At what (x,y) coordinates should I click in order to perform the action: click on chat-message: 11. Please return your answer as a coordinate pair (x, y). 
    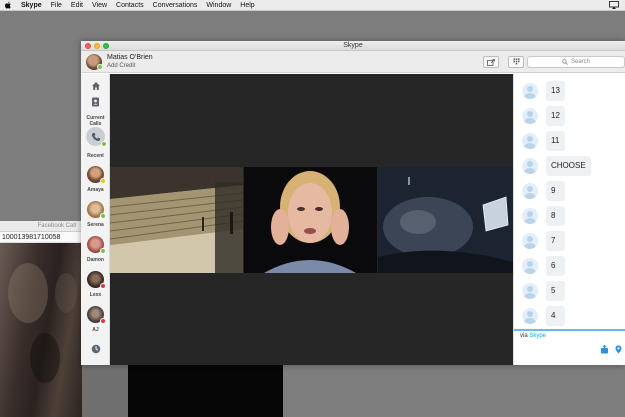
    Looking at the image, I should click on (555, 141).